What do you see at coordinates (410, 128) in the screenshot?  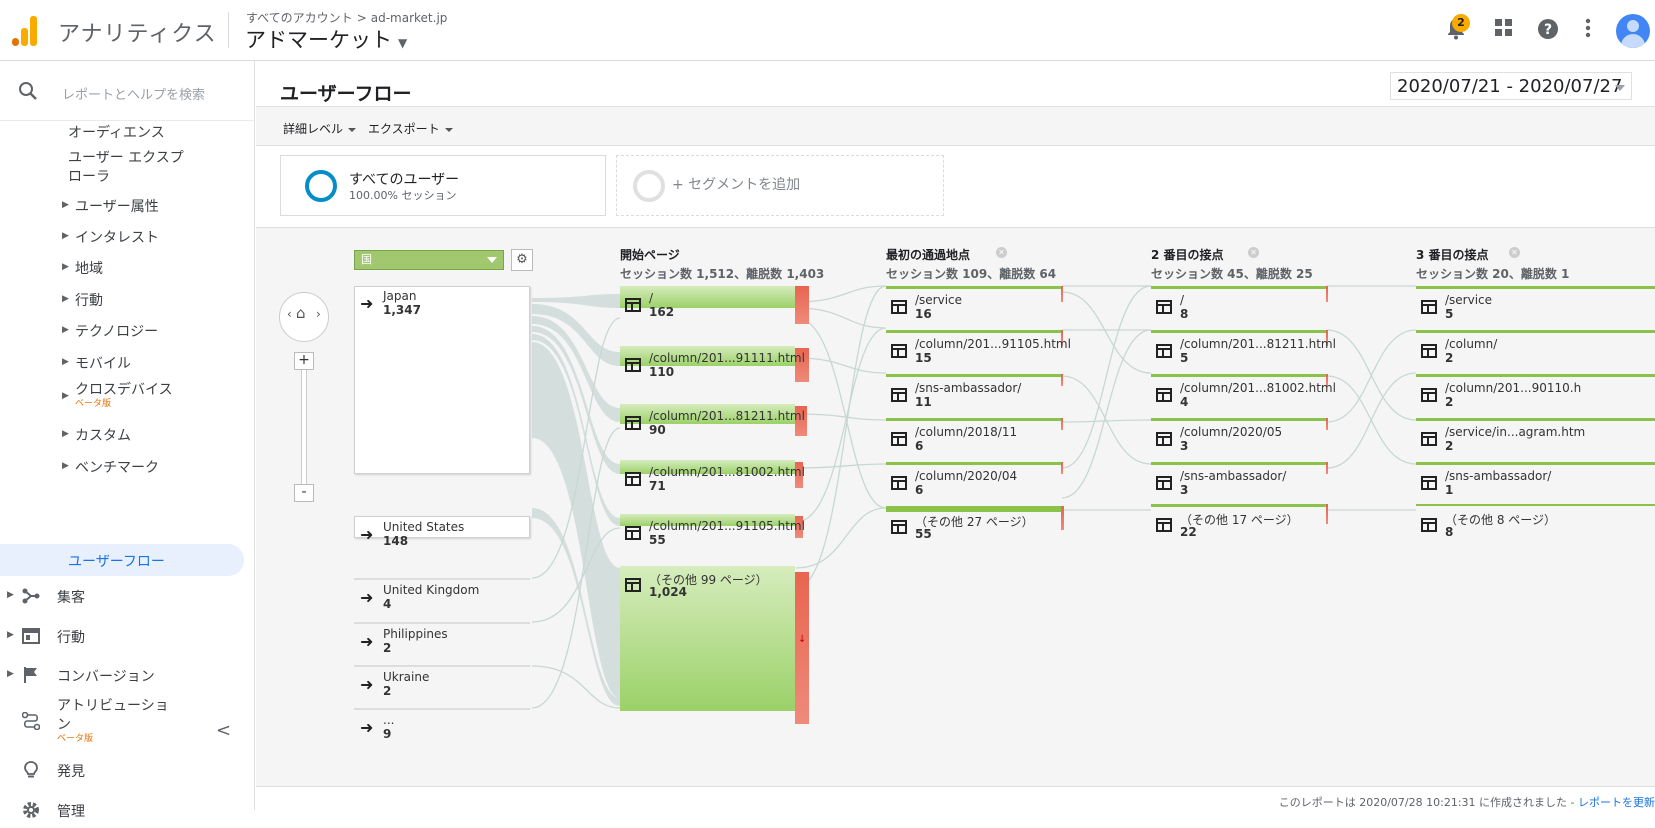 I see `export-button: エクスポート` at bounding box center [410, 128].